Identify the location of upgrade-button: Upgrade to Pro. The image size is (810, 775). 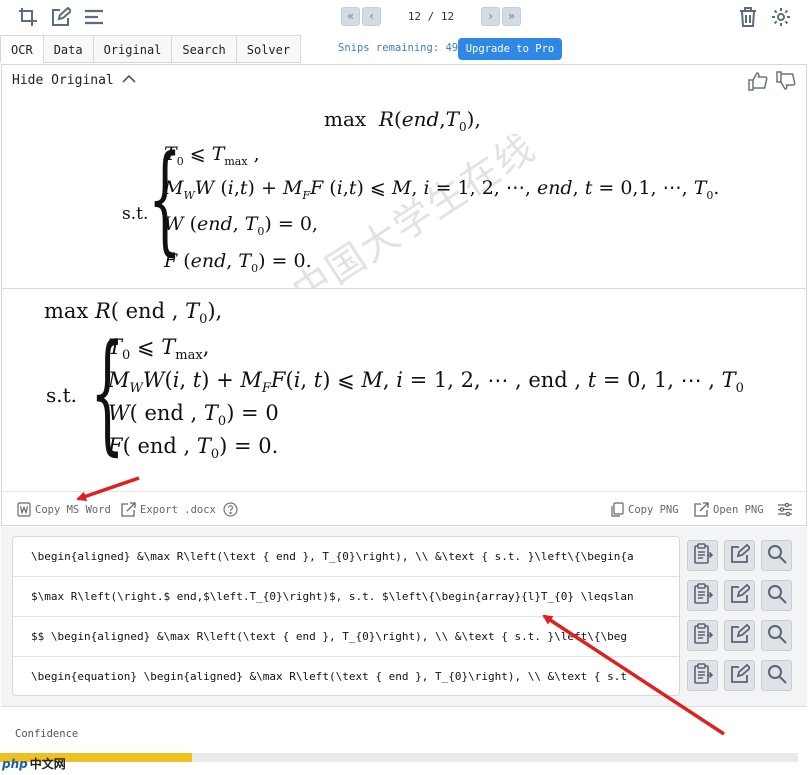
(510, 49).